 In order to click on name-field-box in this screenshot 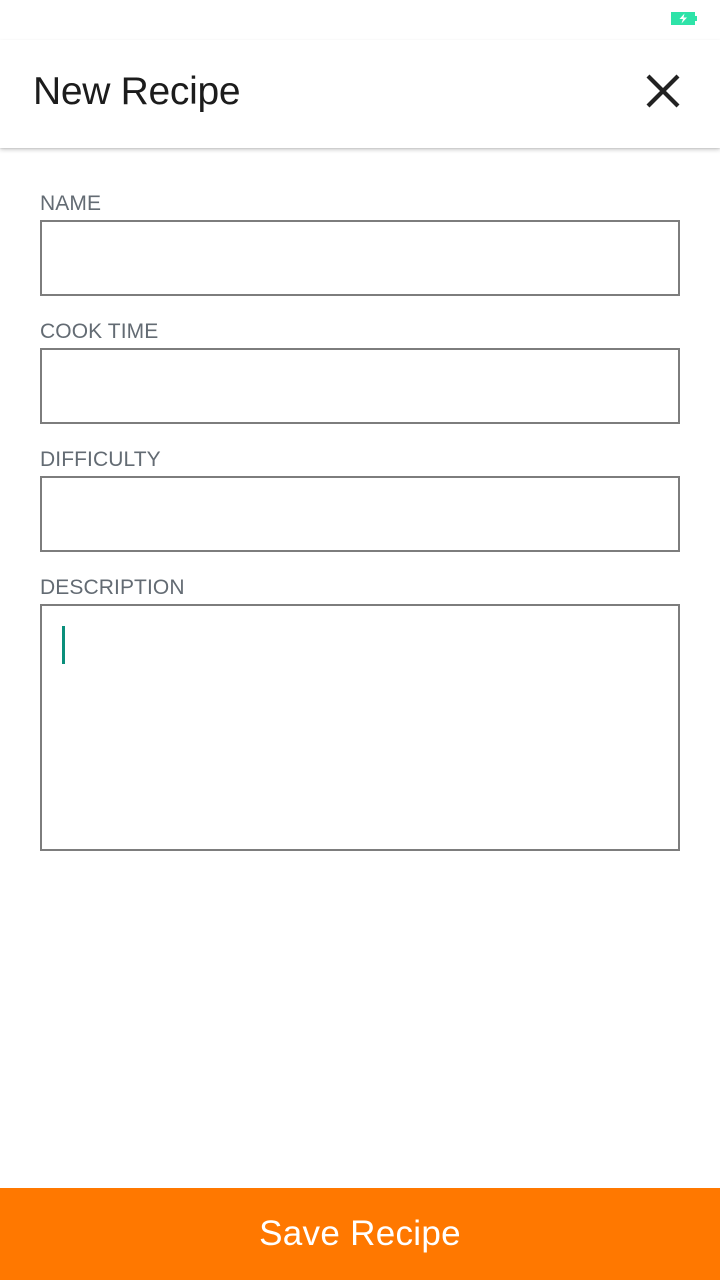, I will do `click(360, 258)`.